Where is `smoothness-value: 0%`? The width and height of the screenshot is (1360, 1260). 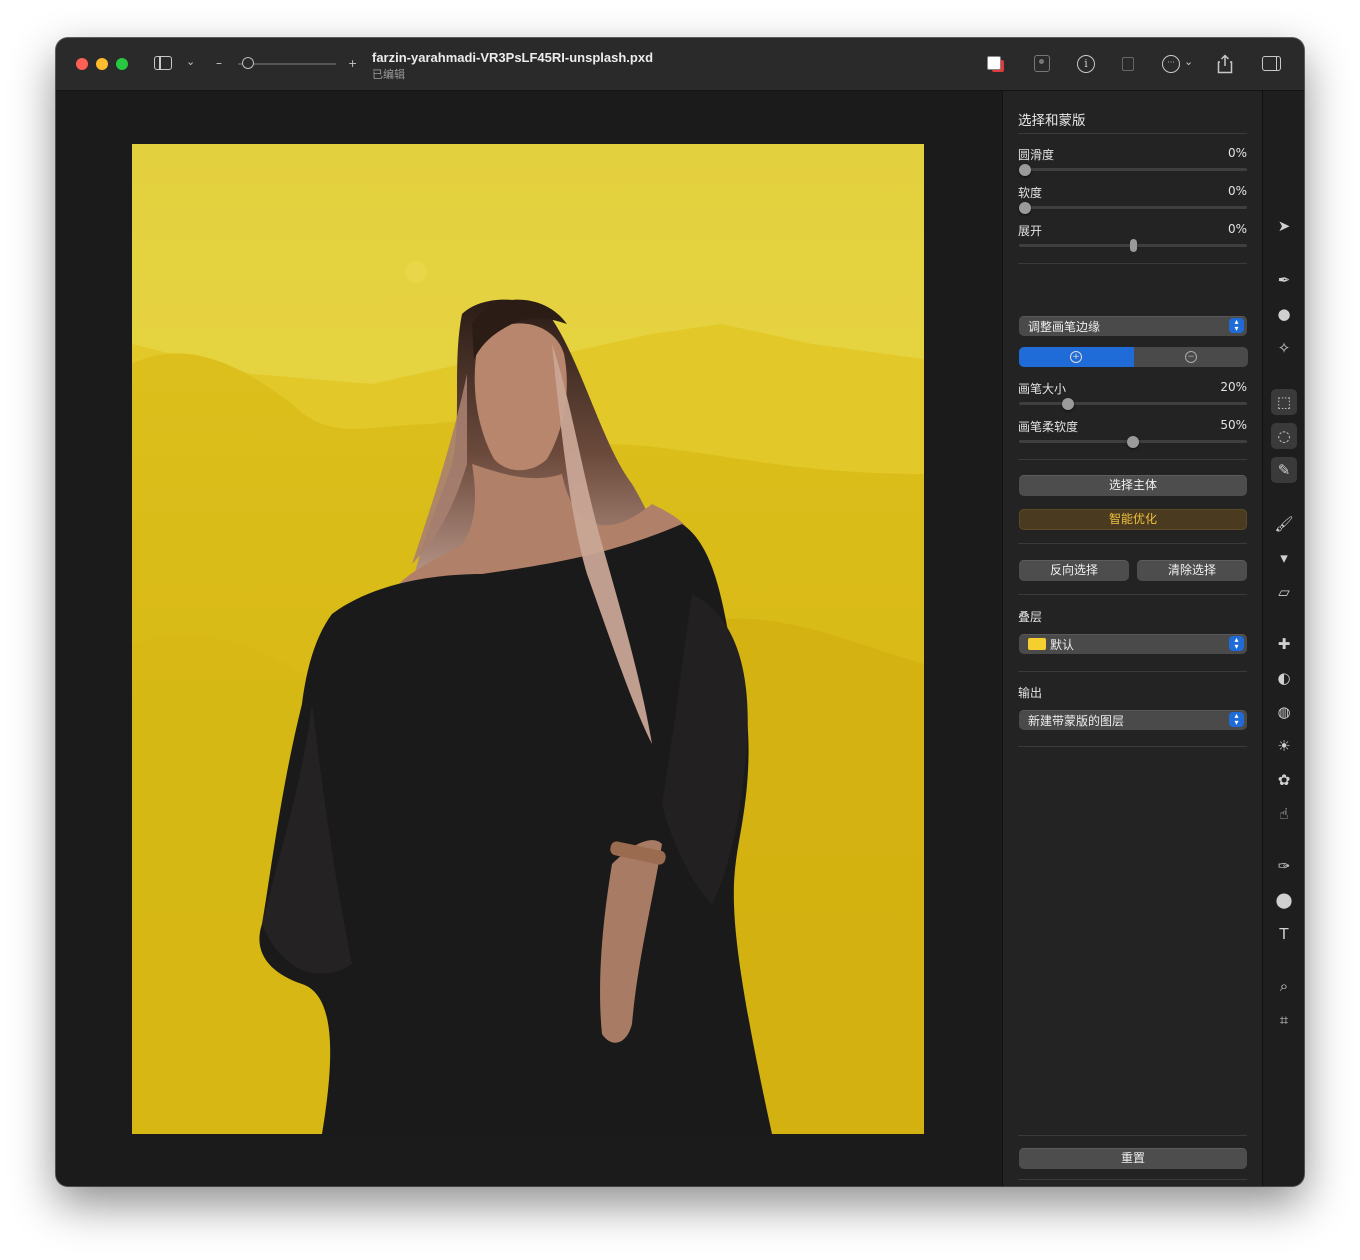
smoothness-value: 0% is located at coordinates (1237, 153).